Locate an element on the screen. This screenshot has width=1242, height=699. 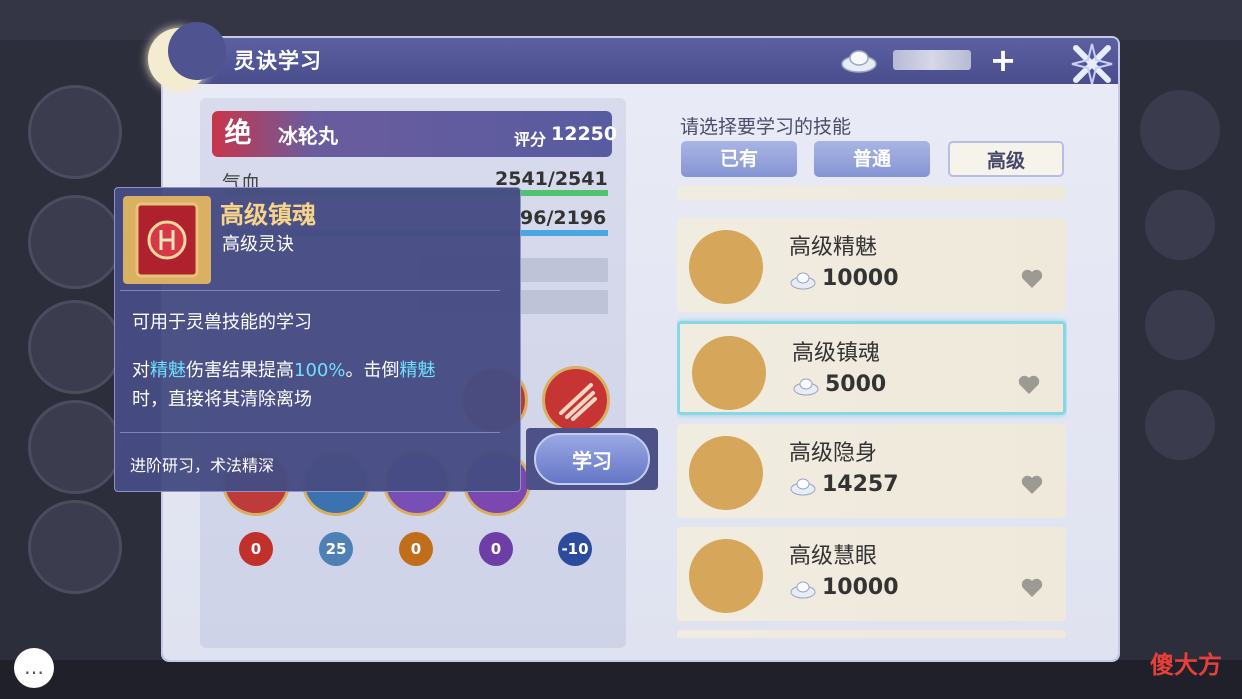
tab-normal: 普通 is located at coordinates (872, 159).